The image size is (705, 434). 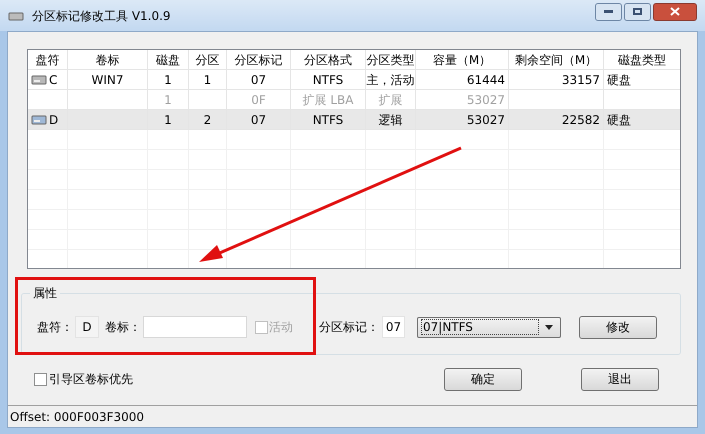 What do you see at coordinates (87, 327) in the screenshot?
I see `drive-value: D` at bounding box center [87, 327].